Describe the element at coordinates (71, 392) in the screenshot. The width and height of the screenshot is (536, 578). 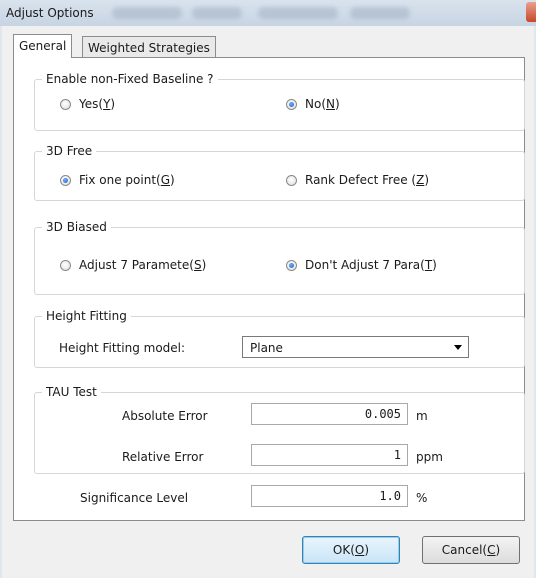
I see `group-title: TAU Test` at that location.